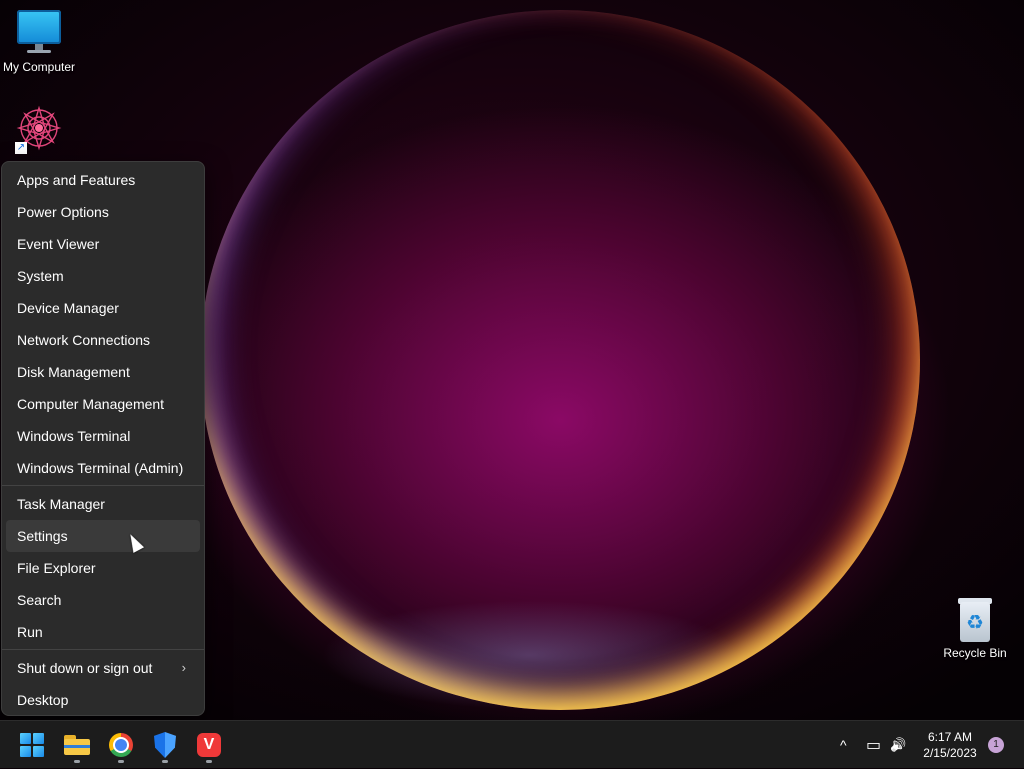 The height and width of the screenshot is (769, 1024). I want to click on desktop-icon-recycle-bin: ♻ Recycle Bin, so click(975, 628).